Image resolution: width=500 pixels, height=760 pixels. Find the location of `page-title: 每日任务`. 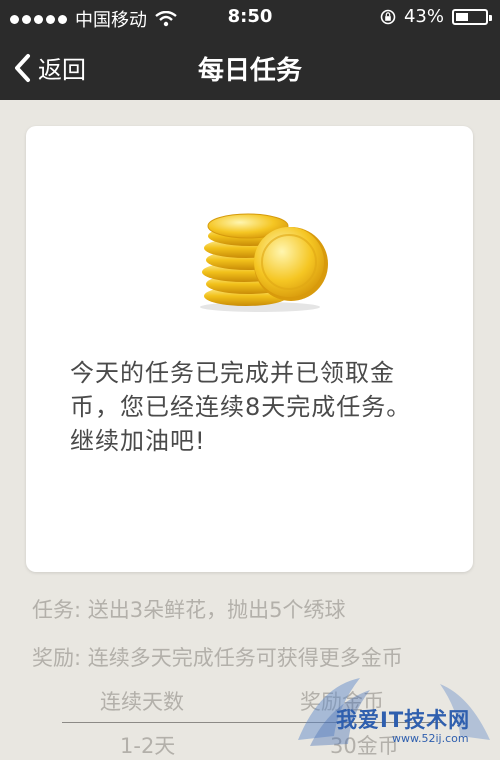

page-title: 每日任务 is located at coordinates (249, 71).